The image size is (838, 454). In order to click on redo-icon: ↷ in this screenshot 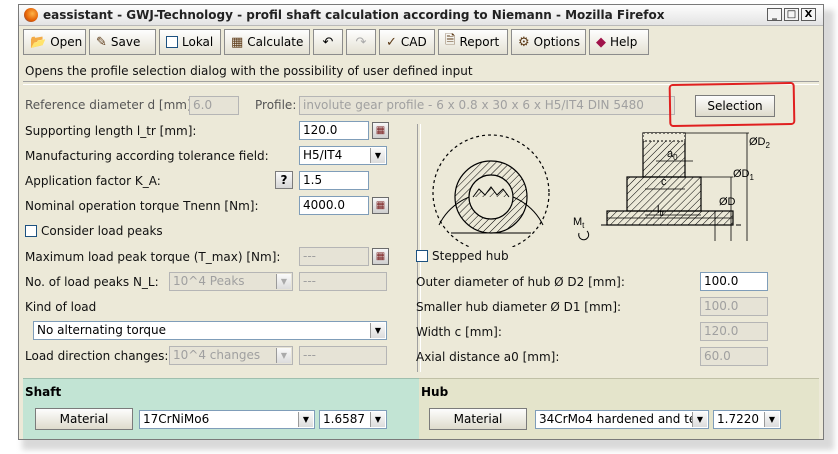, I will do `click(361, 42)`.